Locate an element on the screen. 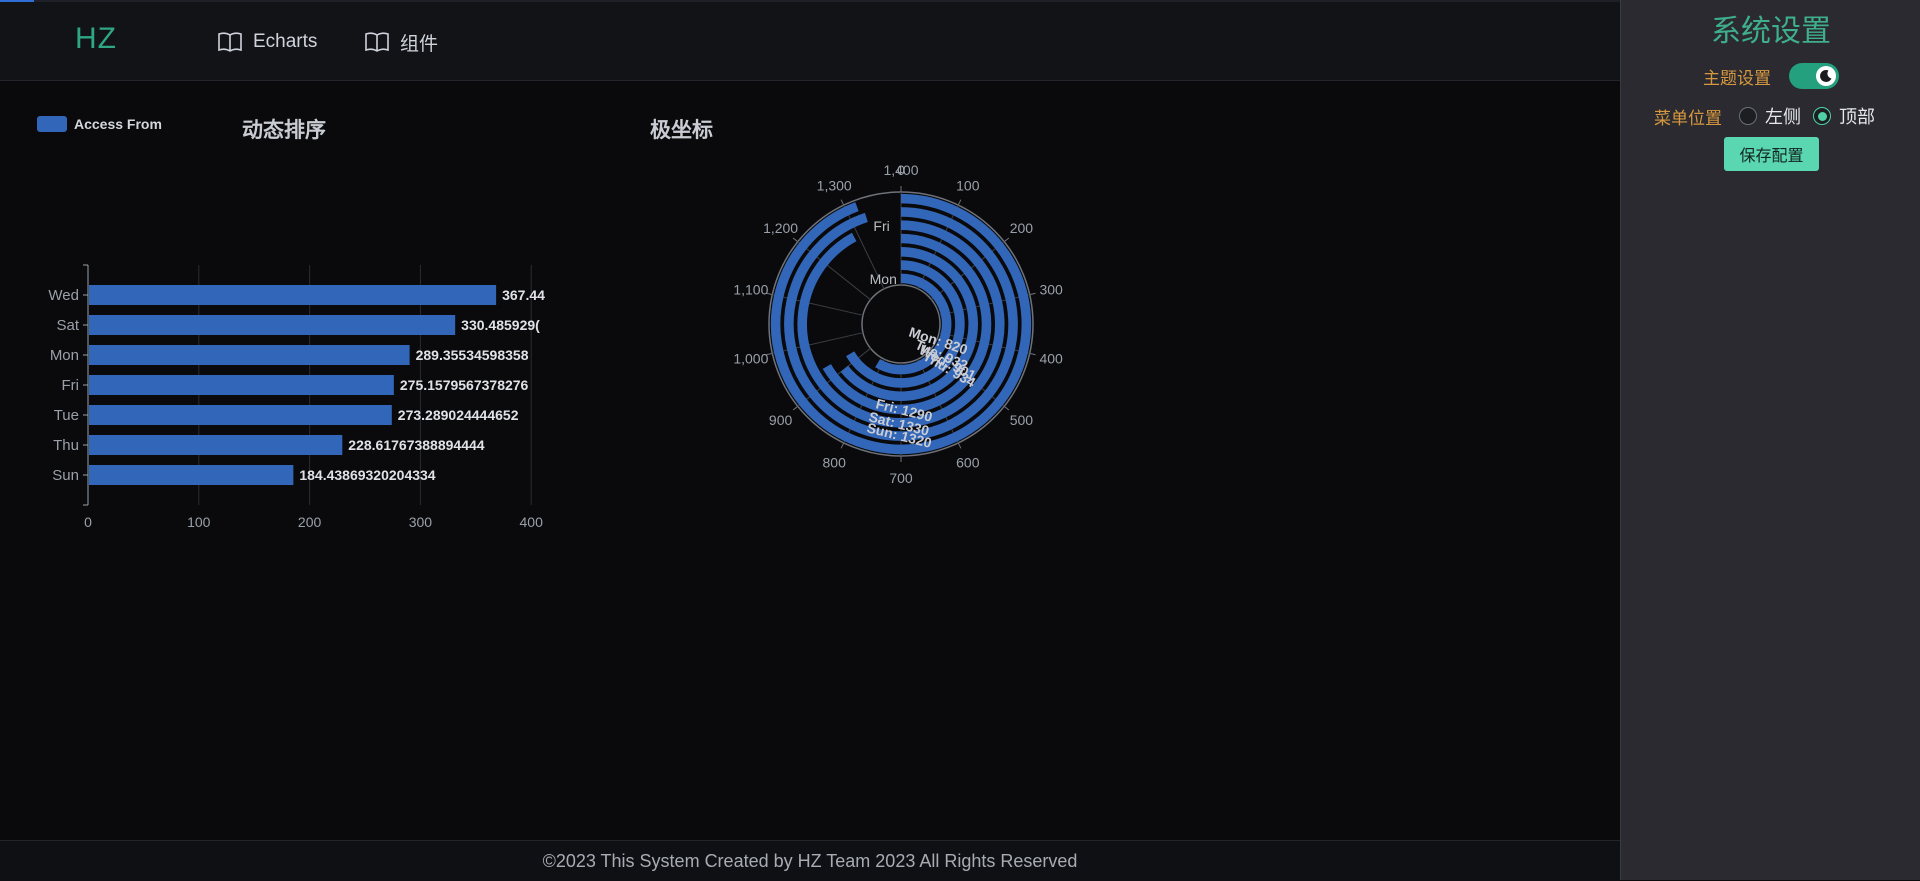  bar-chart-legend: Access From is located at coordinates (99, 124).